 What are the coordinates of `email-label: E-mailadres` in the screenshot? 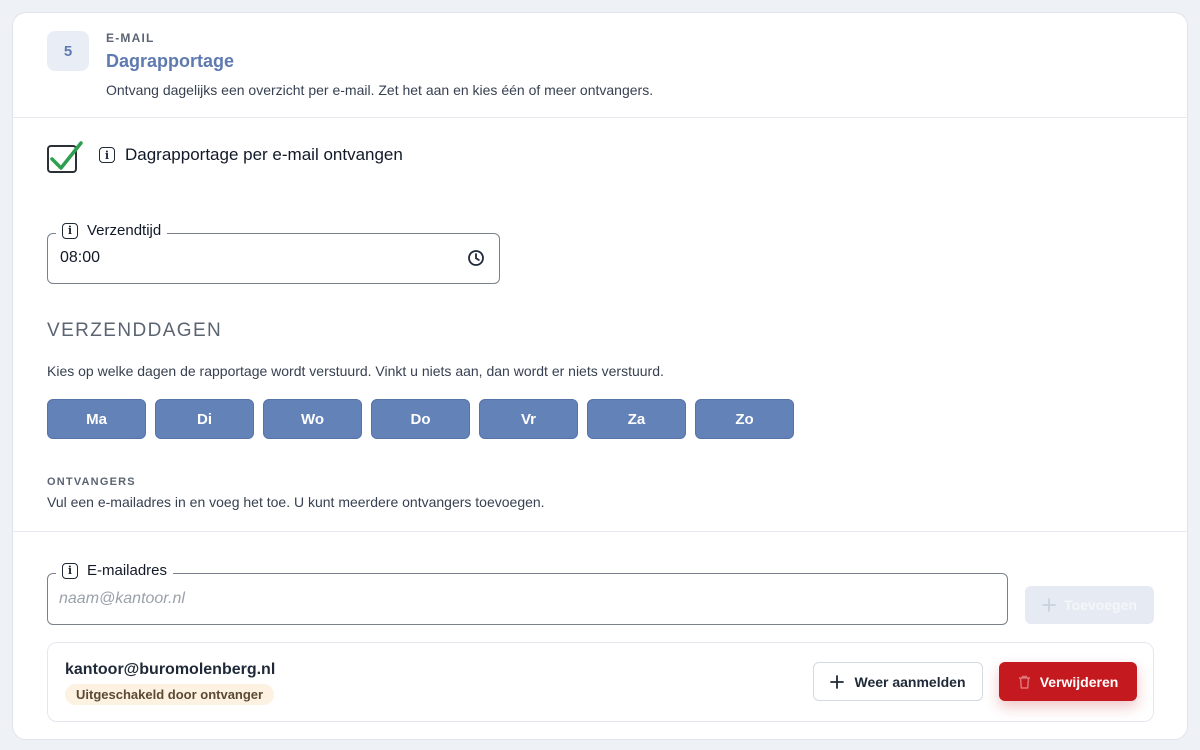 It's located at (127, 570).